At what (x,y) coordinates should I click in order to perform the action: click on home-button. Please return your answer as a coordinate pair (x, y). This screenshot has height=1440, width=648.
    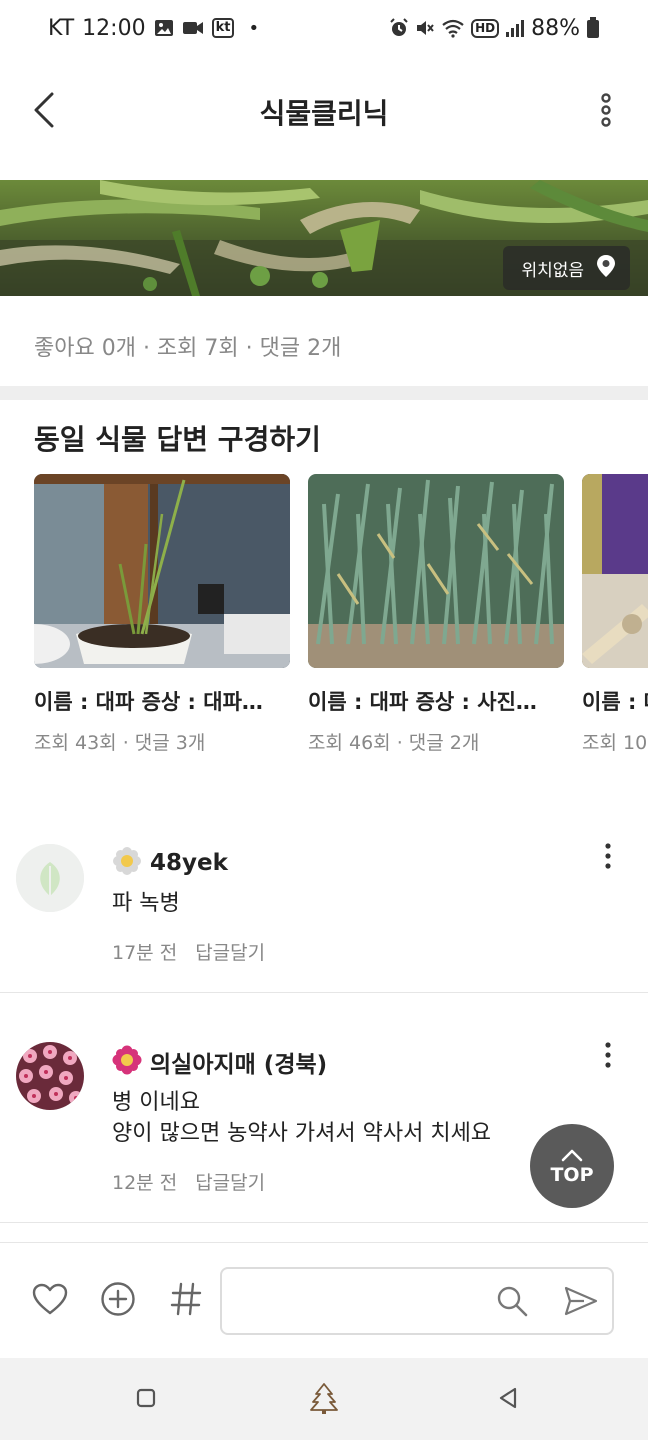
    Looking at the image, I should click on (324, 1400).